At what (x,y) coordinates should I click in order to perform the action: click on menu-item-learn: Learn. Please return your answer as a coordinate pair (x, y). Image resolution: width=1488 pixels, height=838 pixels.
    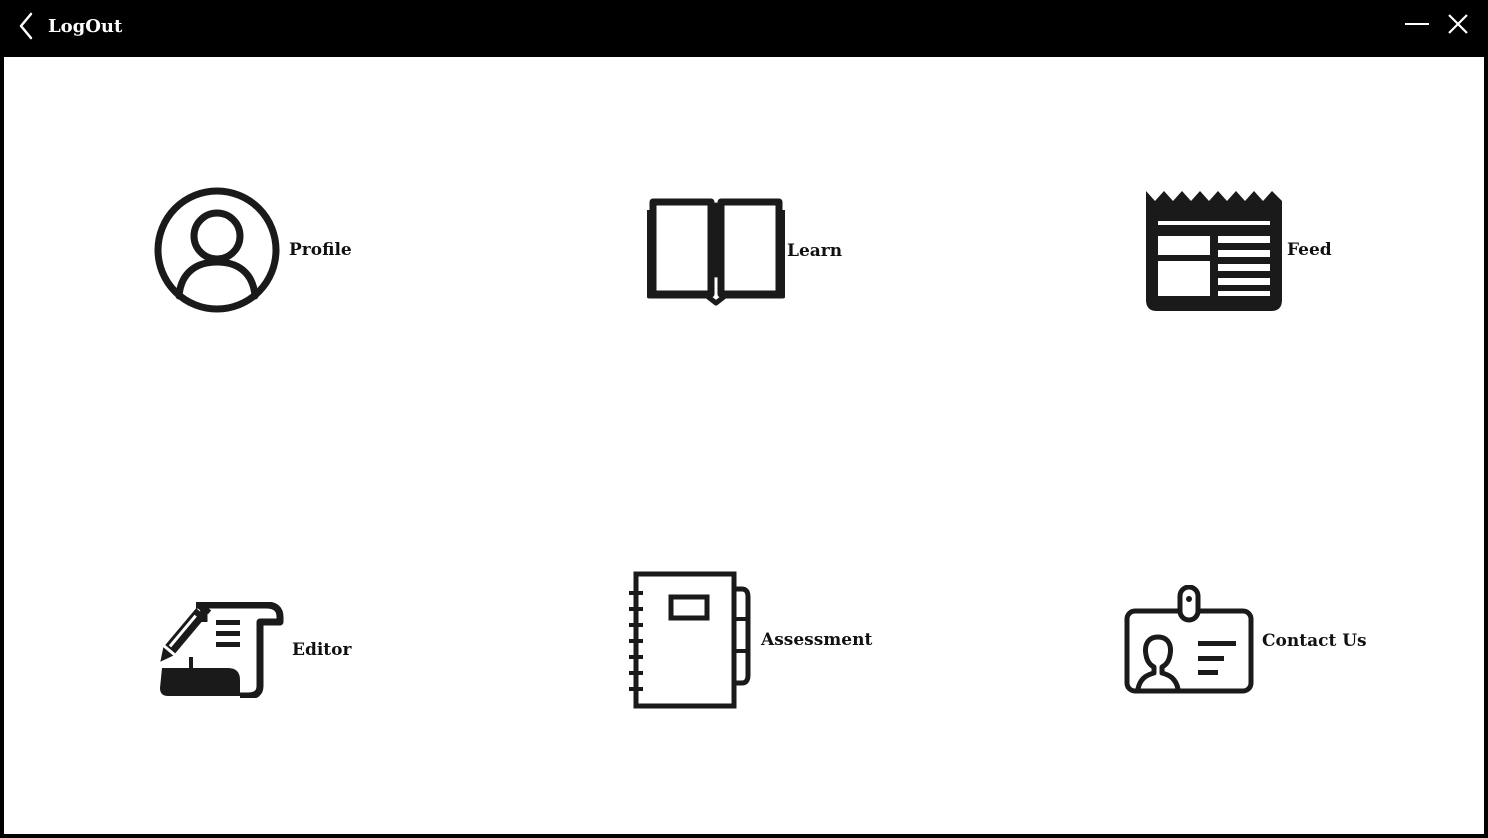
    Looking at the image, I should click on (744, 251).